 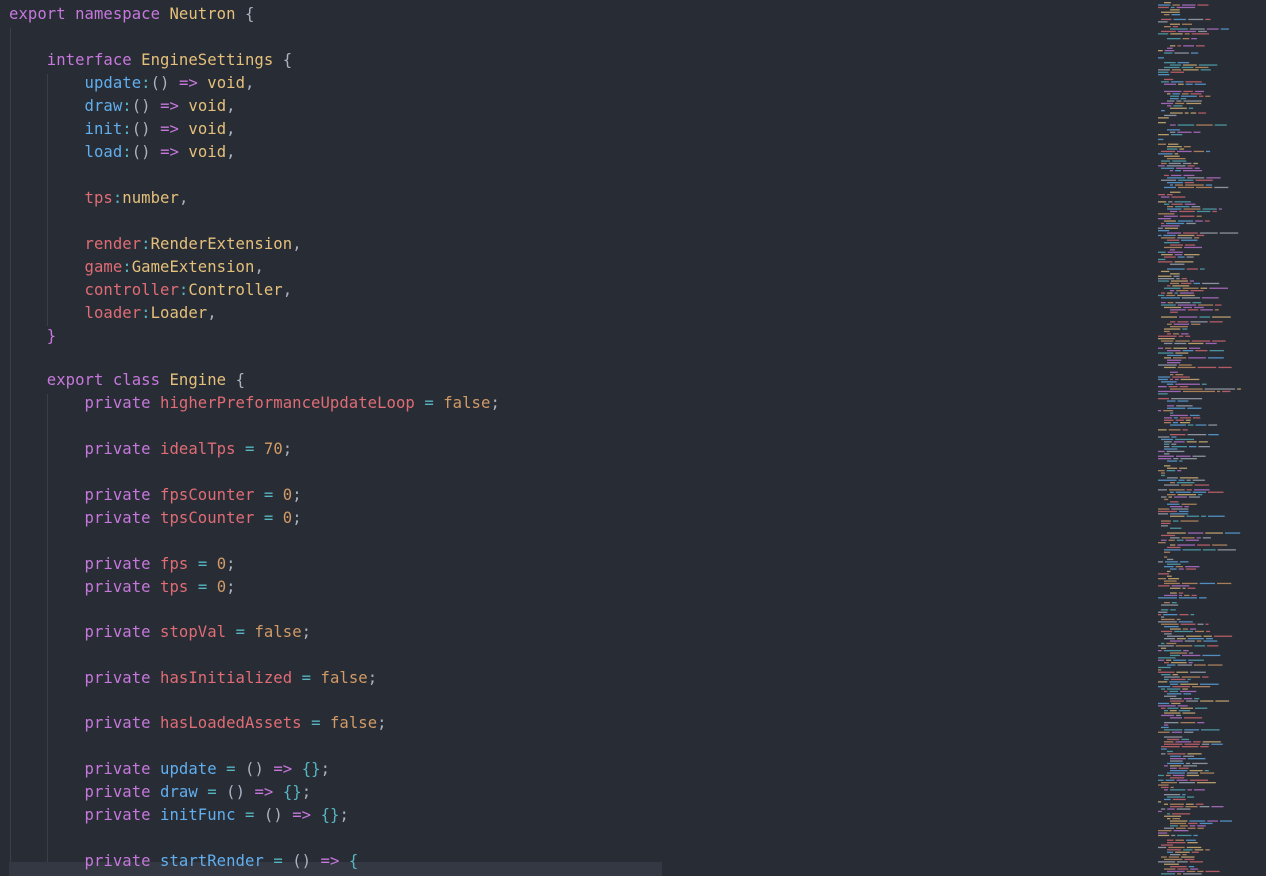 I want to click on code-line: game:GameExtension,, so click(x=136, y=267).